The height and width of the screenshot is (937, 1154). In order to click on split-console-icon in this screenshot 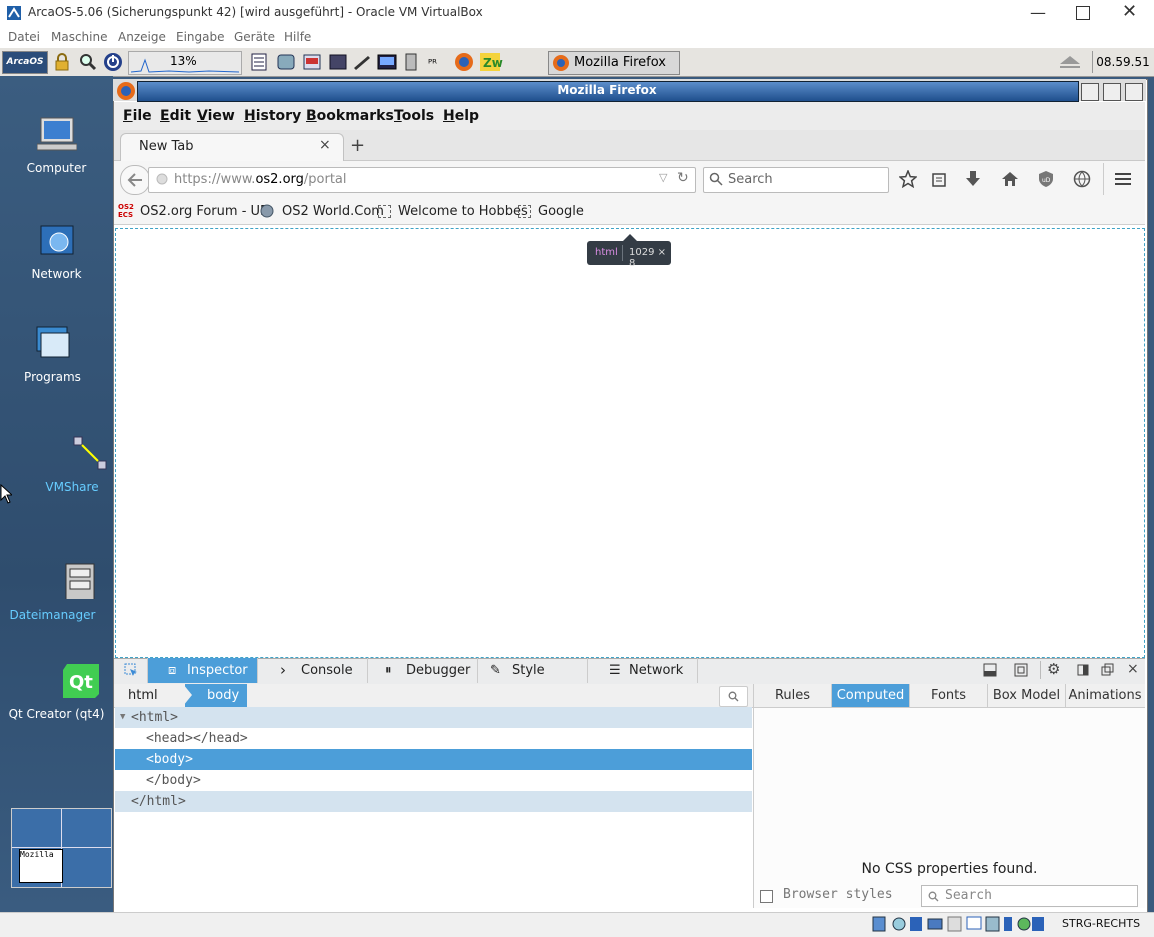, I will do `click(990, 670)`.